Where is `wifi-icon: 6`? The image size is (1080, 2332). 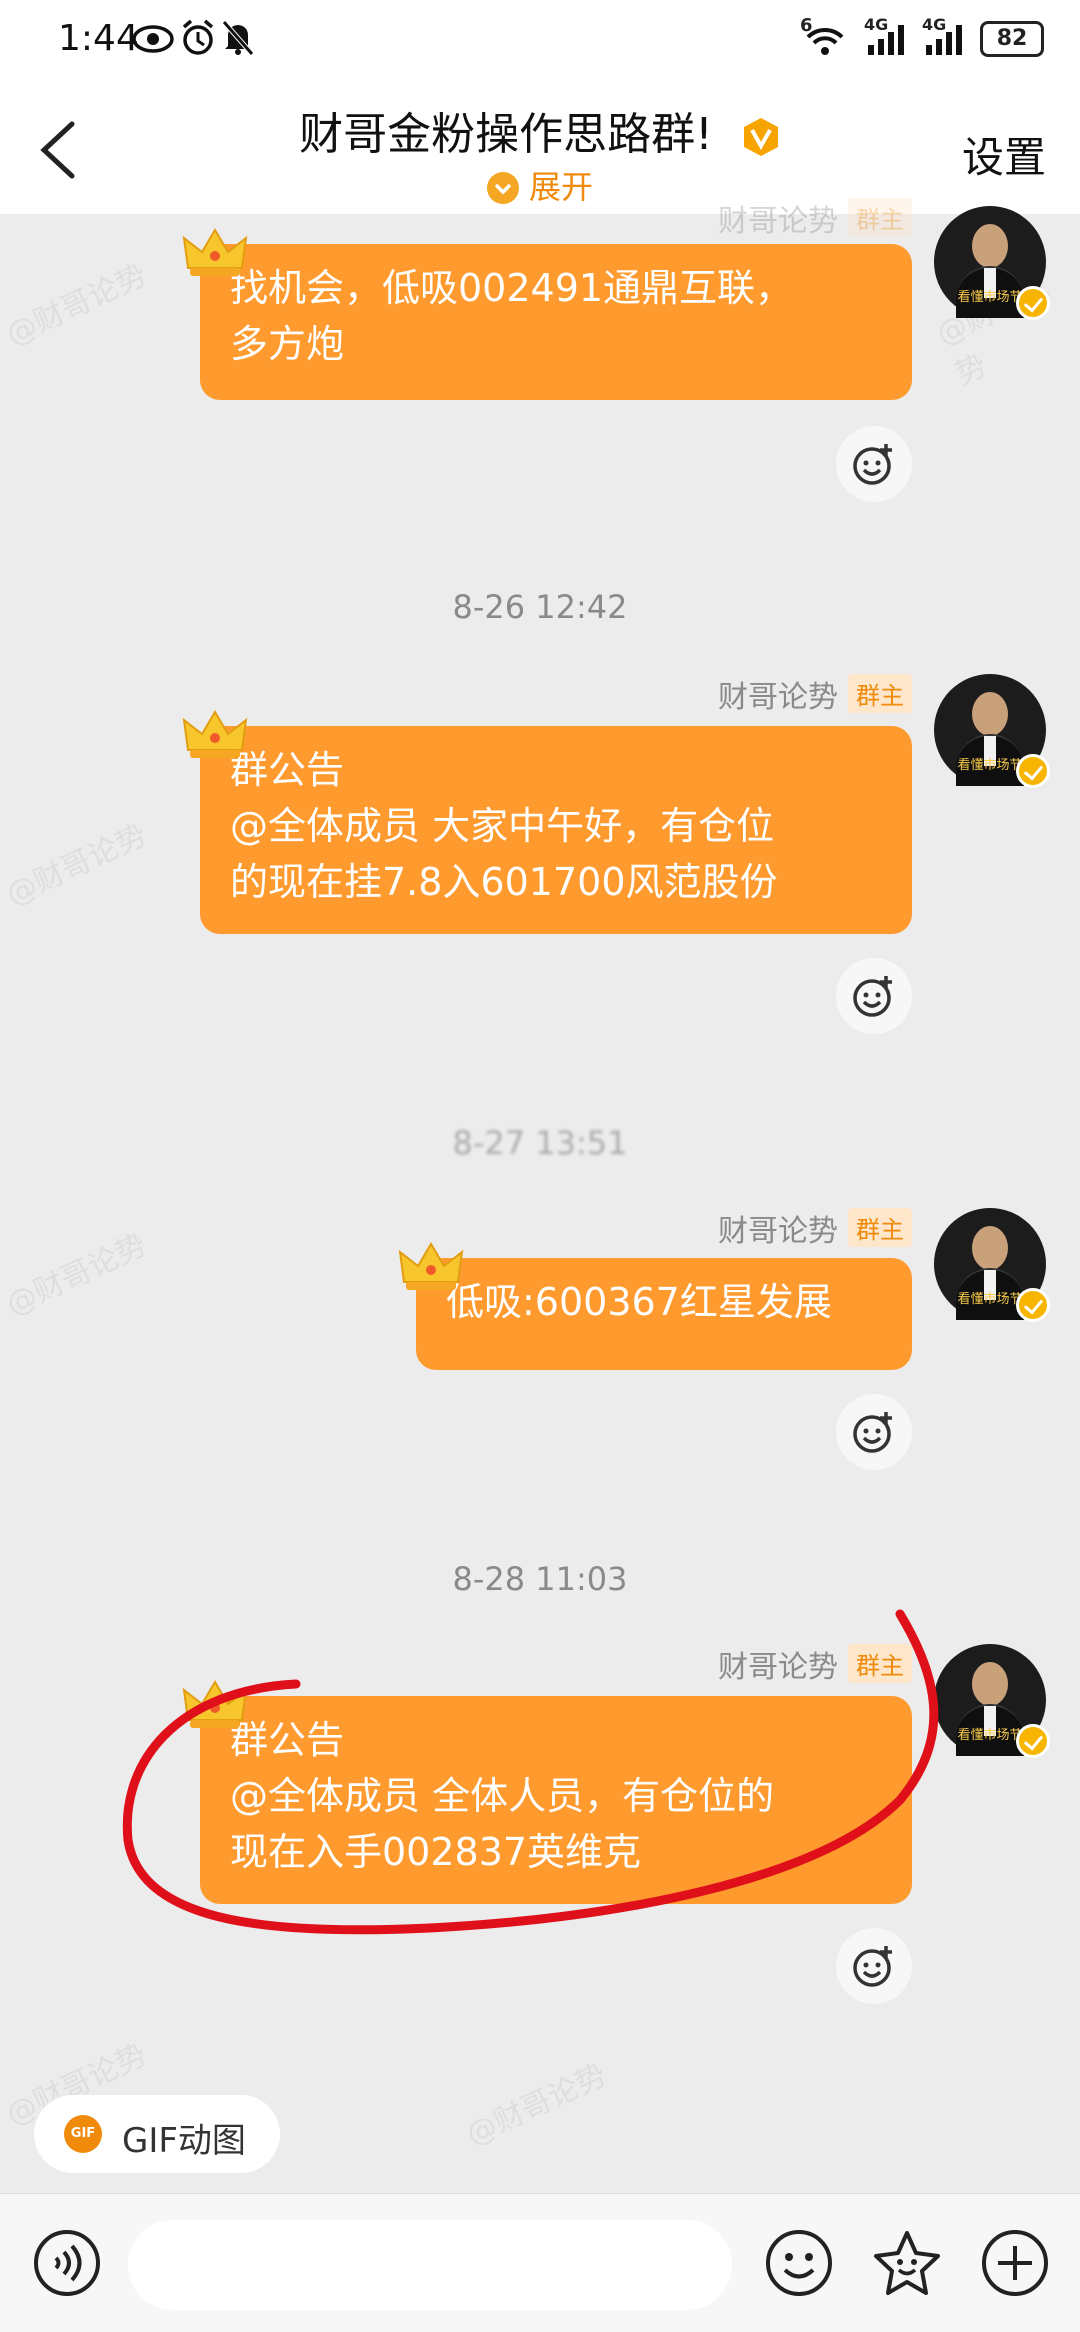
wifi-icon: 6 is located at coordinates (825, 37).